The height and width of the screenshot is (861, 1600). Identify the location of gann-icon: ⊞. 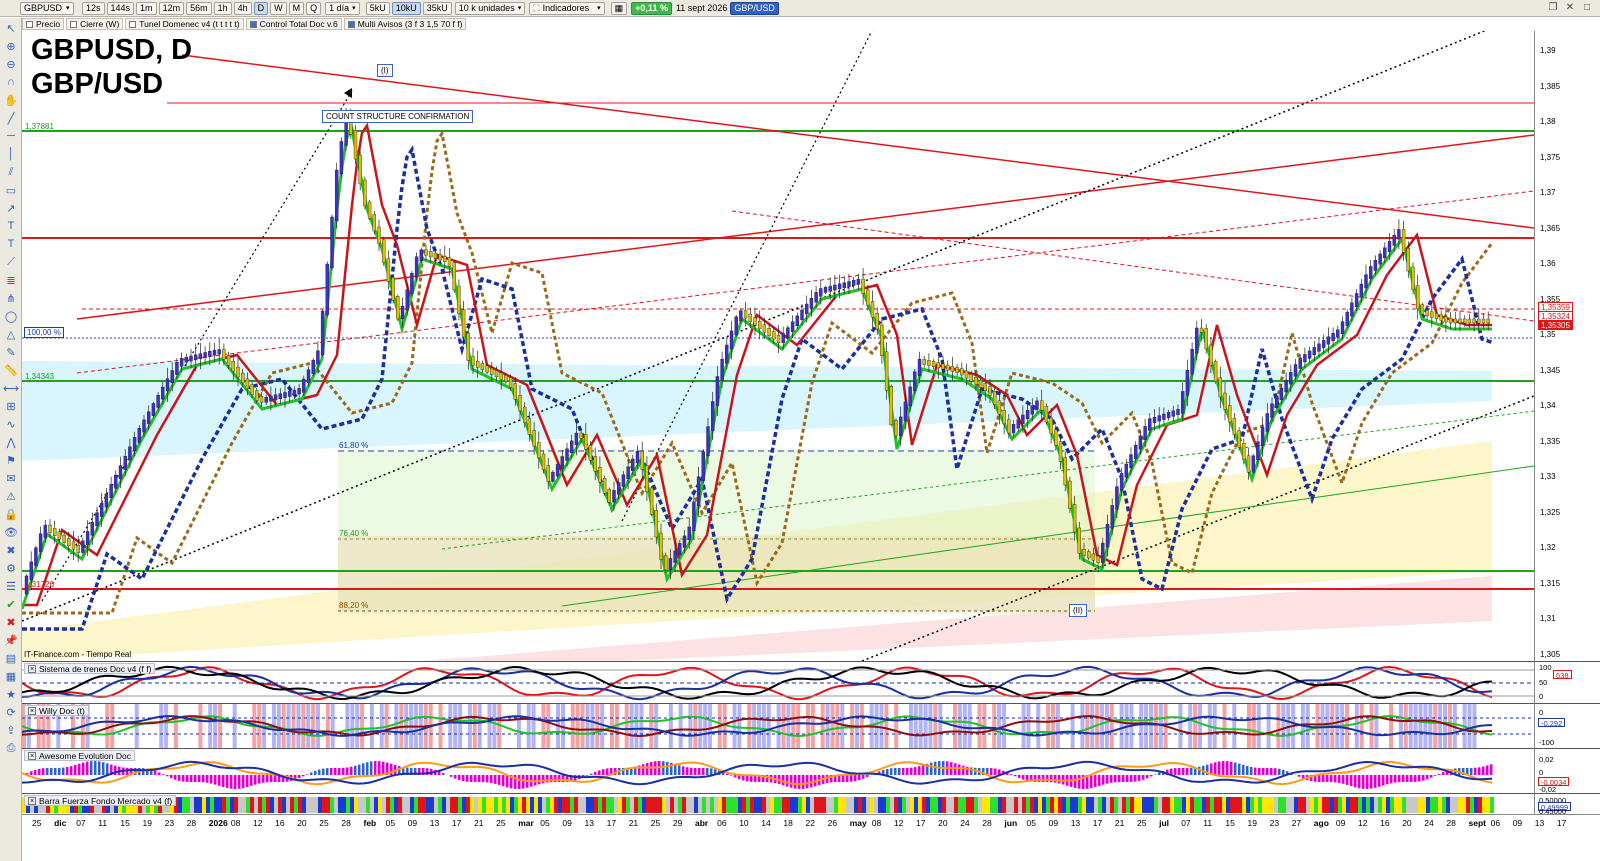
(11, 406).